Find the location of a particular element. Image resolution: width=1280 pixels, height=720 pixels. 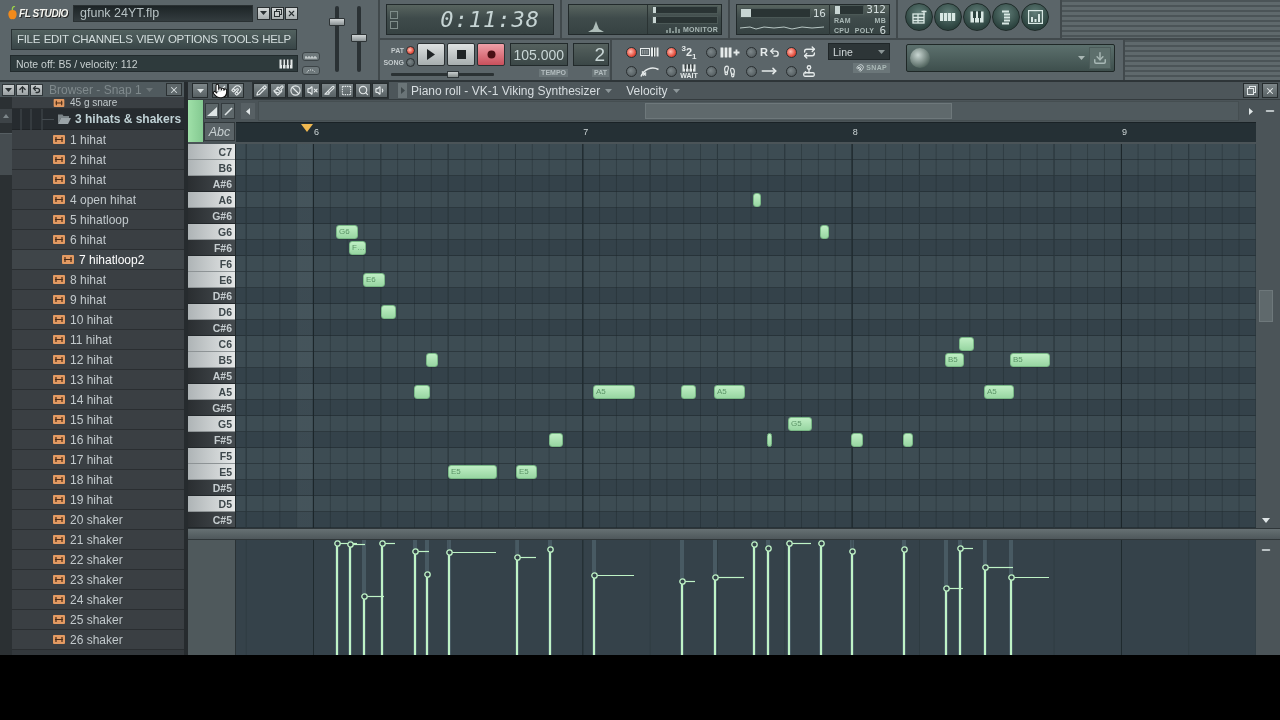

up-button is located at coordinates (22, 89).